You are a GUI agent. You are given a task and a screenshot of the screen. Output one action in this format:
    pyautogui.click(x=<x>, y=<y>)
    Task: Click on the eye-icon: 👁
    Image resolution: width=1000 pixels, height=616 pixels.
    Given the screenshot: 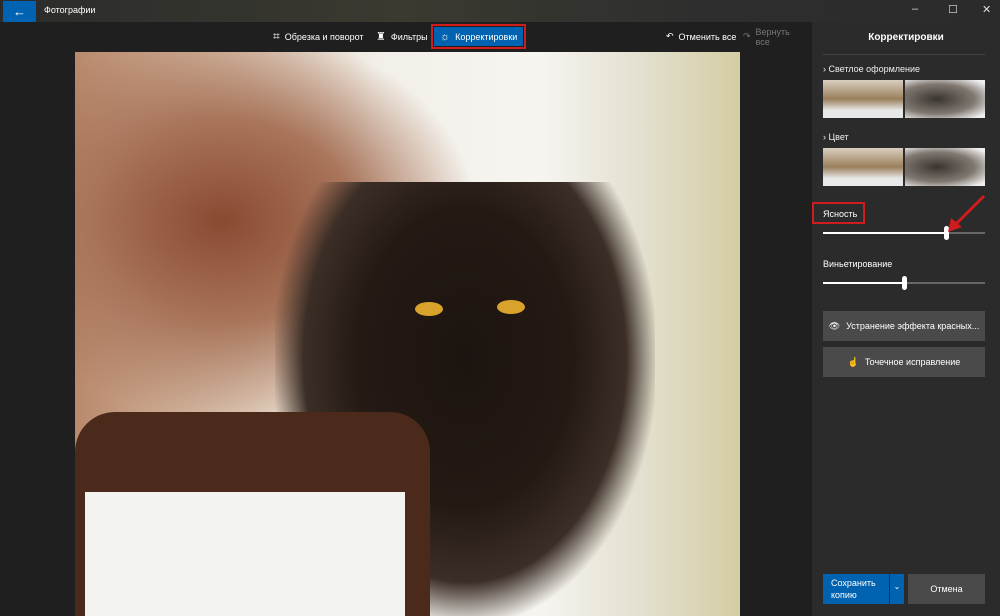 What is the action you would take?
    pyautogui.click(x=834, y=325)
    